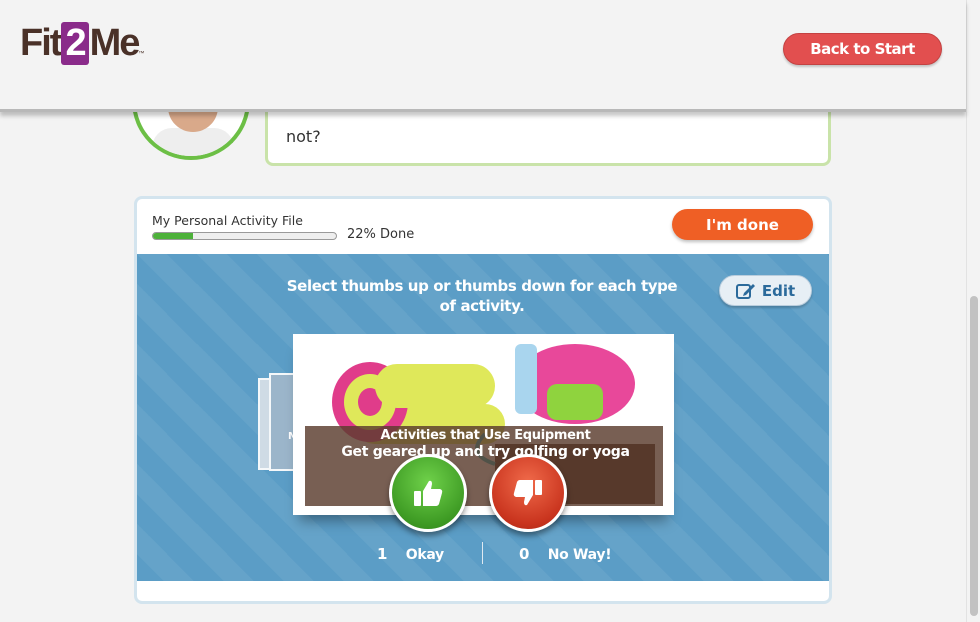 The height and width of the screenshot is (622, 980). Describe the element at coordinates (524, 554) in the screenshot. I see `no-way-count: 0` at that location.